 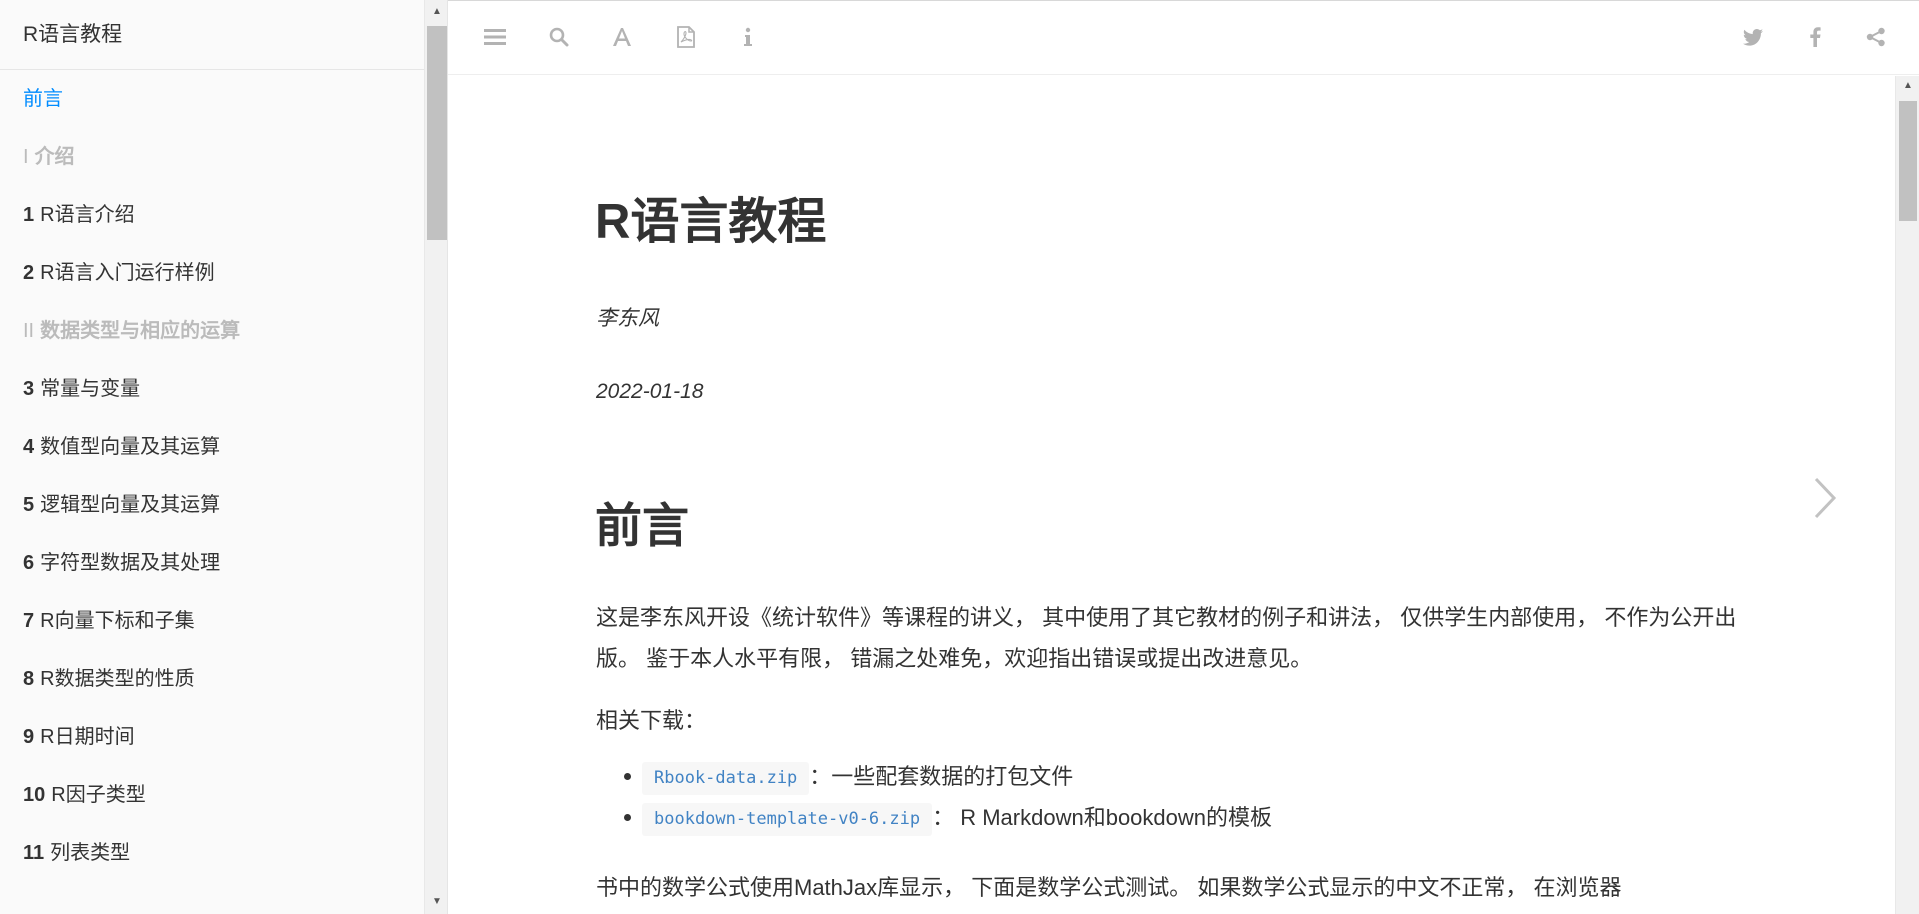 What do you see at coordinates (212, 389) in the screenshot?
I see `toc-item-chapter-3: 3 常量与变量` at bounding box center [212, 389].